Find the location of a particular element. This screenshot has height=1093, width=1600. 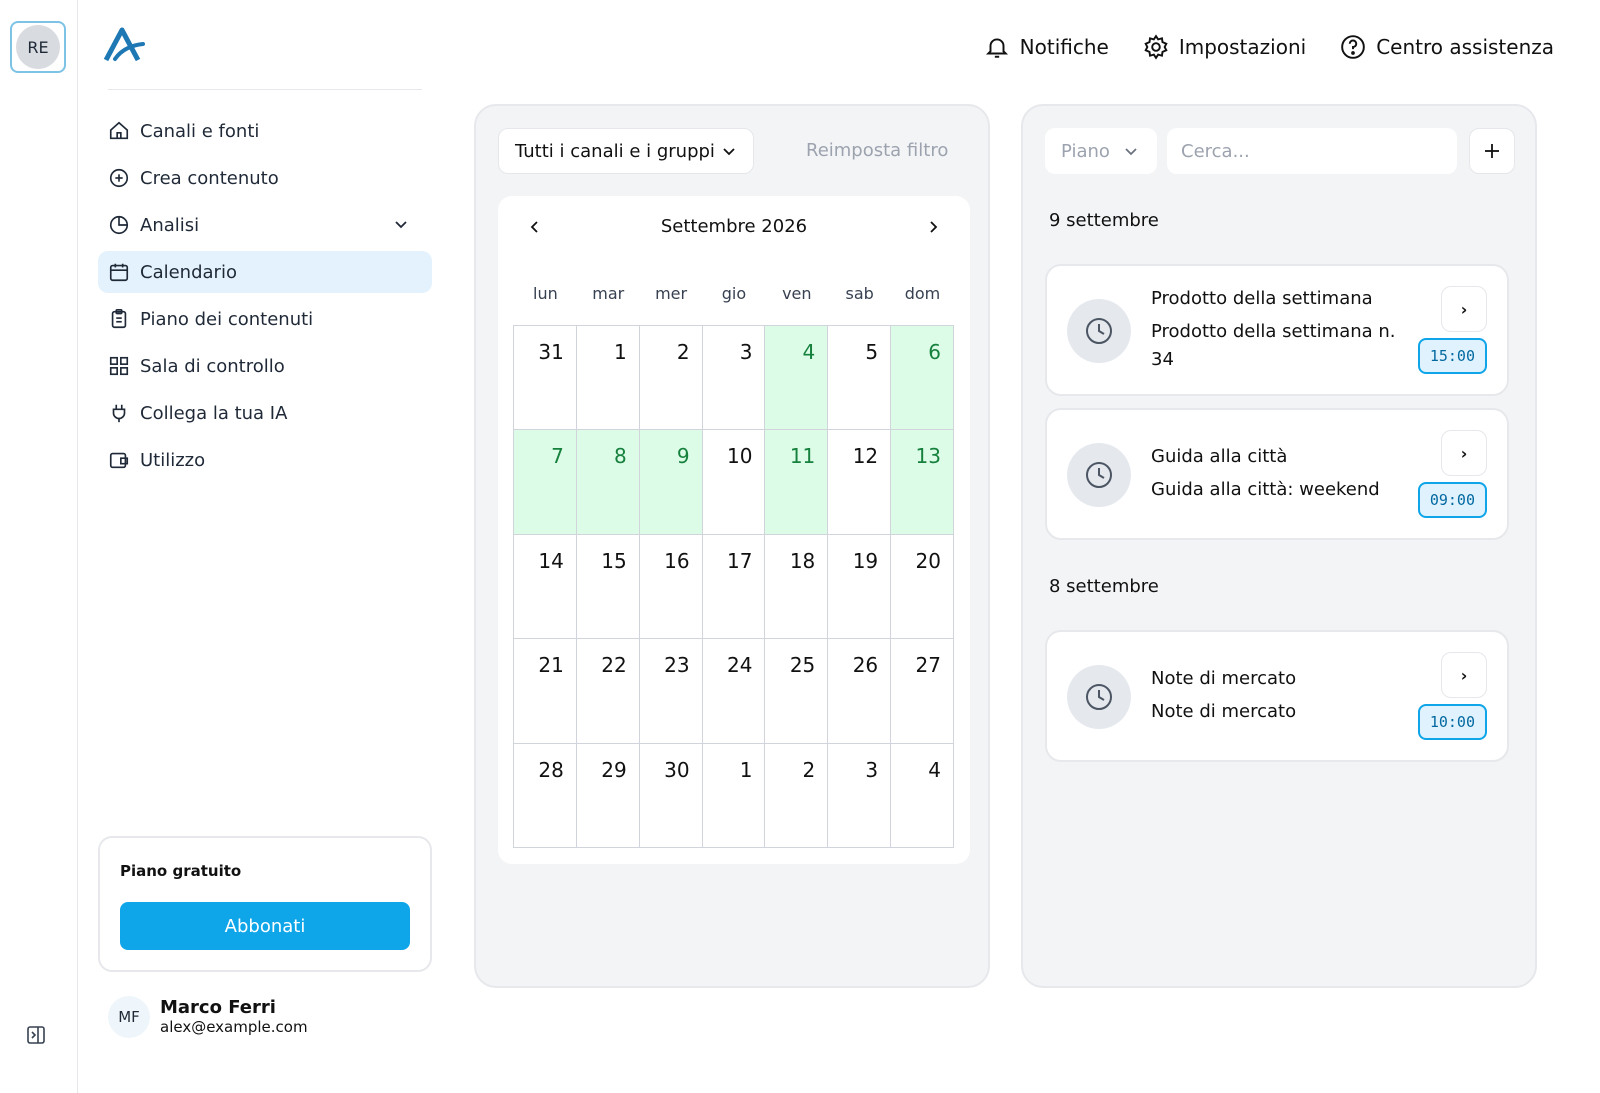

calendar-day-cell: 21 is located at coordinates (545, 691).